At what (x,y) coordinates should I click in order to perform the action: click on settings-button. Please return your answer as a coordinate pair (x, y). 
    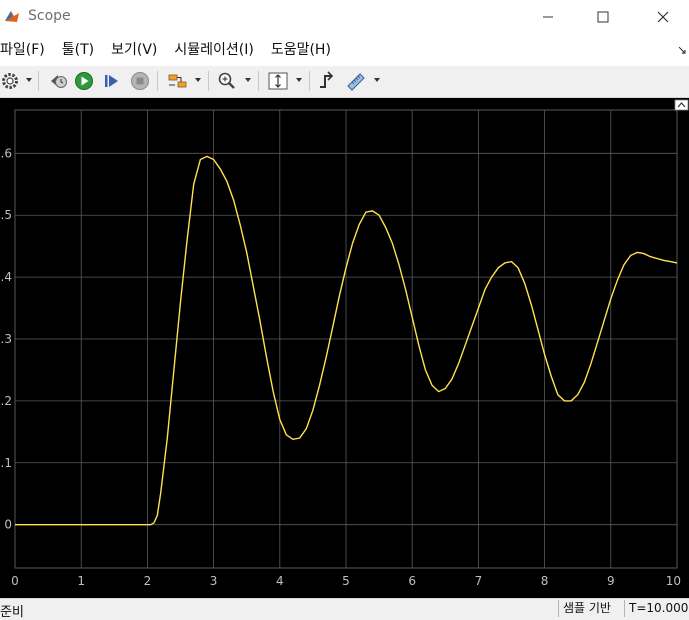
    Looking at the image, I should click on (10, 81).